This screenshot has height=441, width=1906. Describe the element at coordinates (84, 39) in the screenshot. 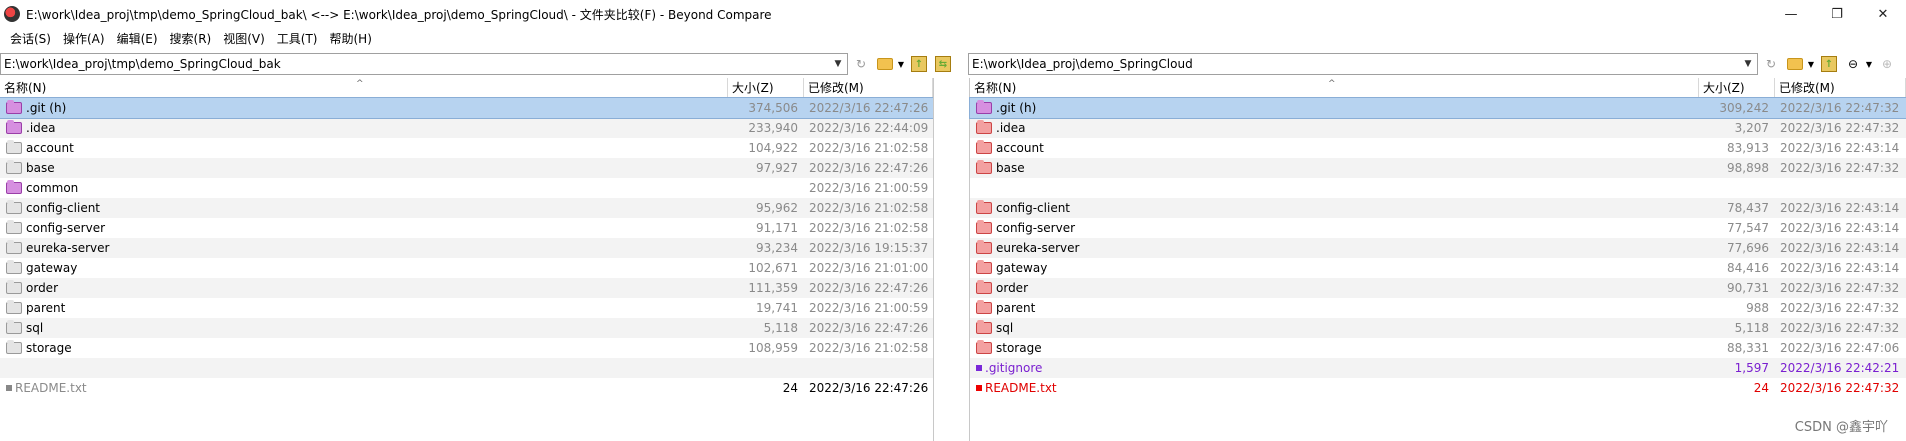

I see `menu-actions: 操作(A)` at that location.